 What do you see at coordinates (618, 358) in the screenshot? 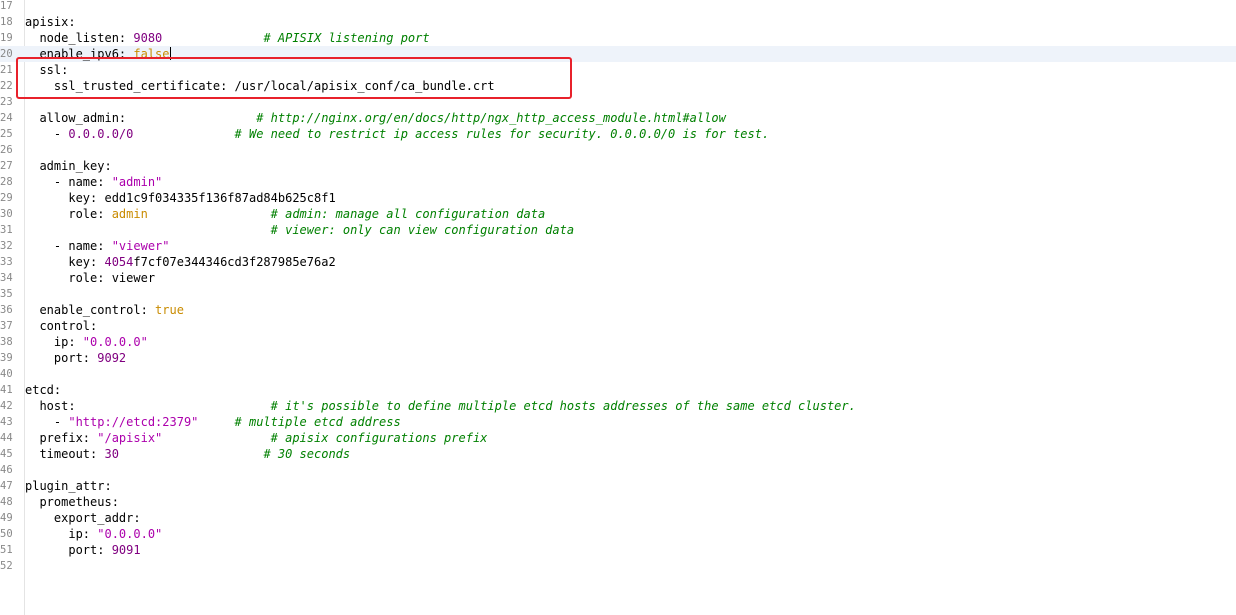
I see `code-line-39: 39 port: 9092` at bounding box center [618, 358].